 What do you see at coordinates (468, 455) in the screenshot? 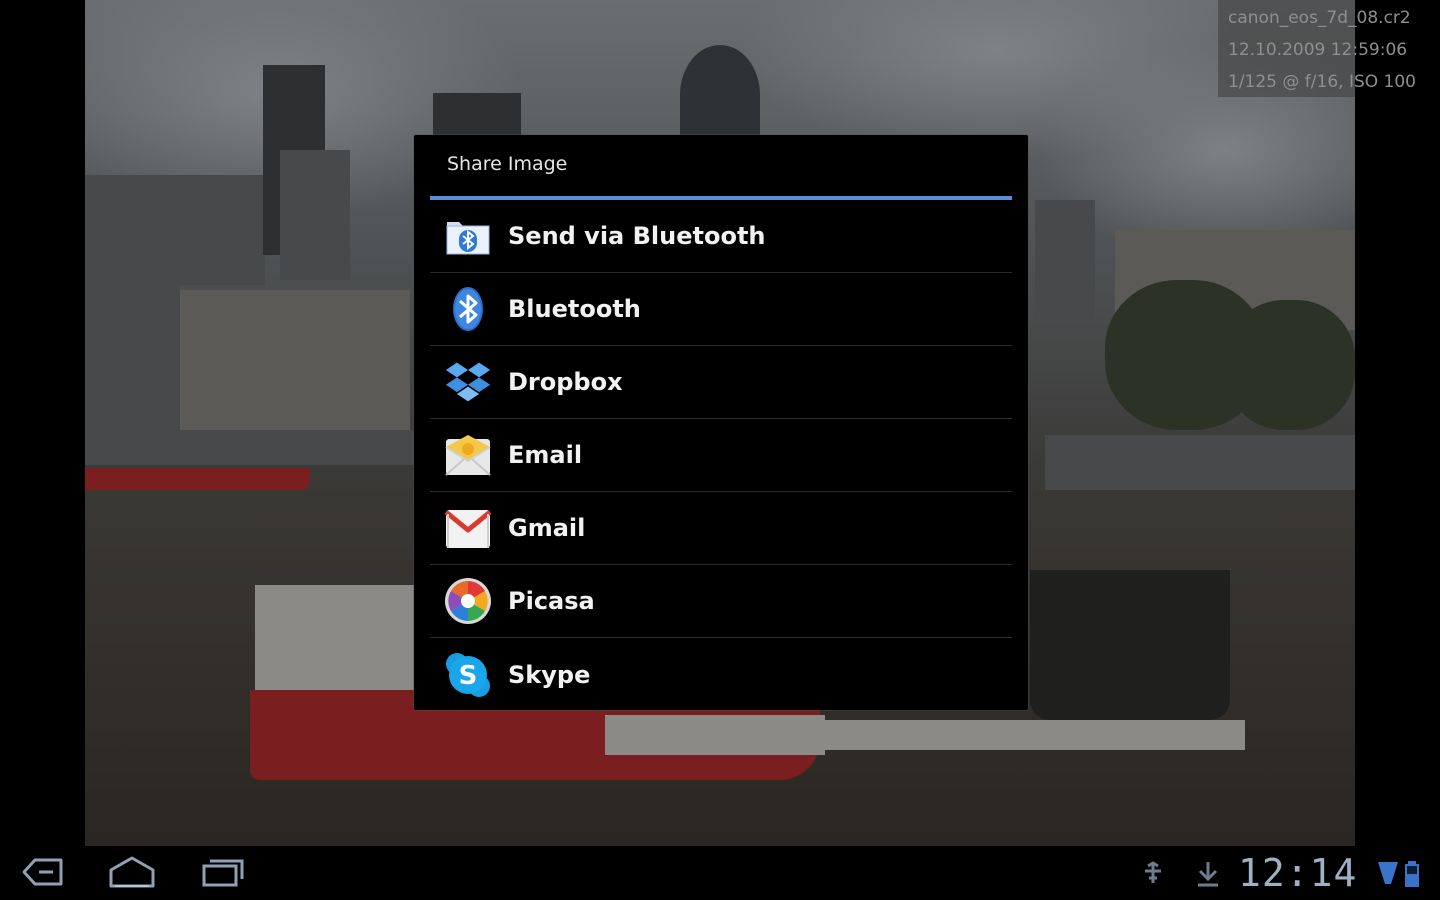
I see `email-icon` at bounding box center [468, 455].